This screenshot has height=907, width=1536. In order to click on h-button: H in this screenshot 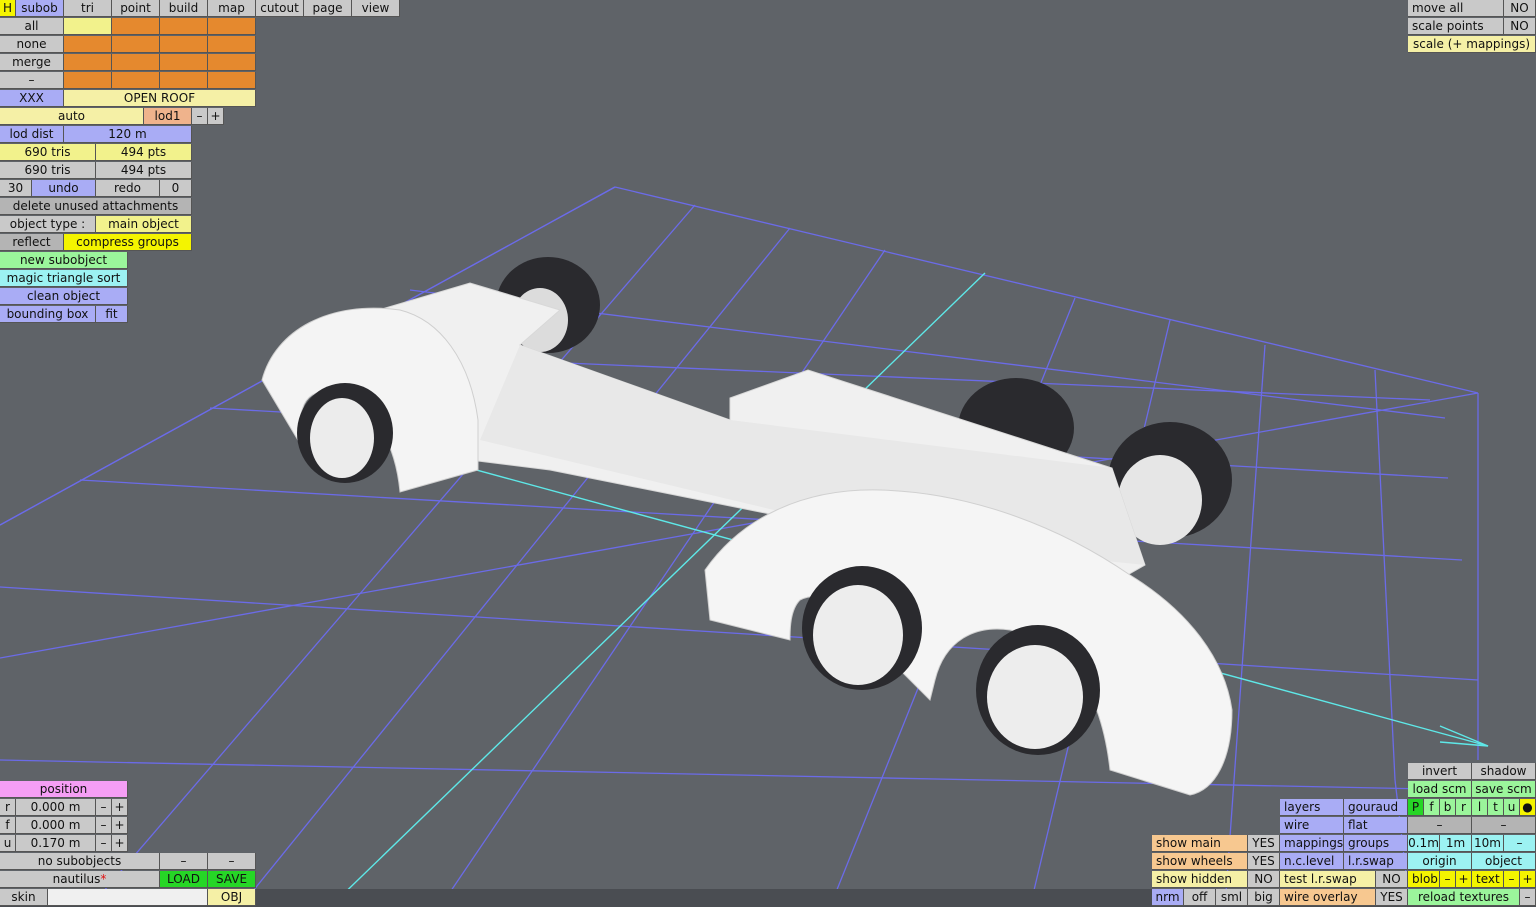, I will do `click(8, 8)`.